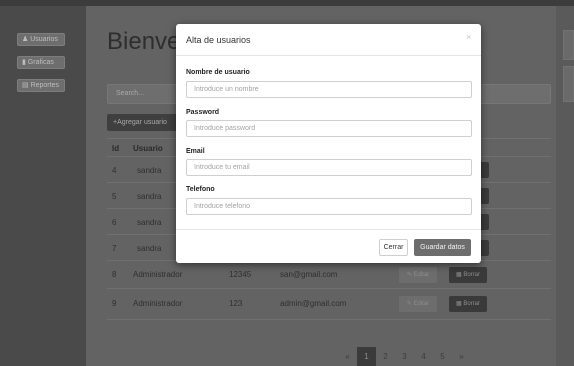 This screenshot has height=366, width=574. What do you see at coordinates (313, 303) in the screenshot?
I see `cell-email: admin@gmail.com` at bounding box center [313, 303].